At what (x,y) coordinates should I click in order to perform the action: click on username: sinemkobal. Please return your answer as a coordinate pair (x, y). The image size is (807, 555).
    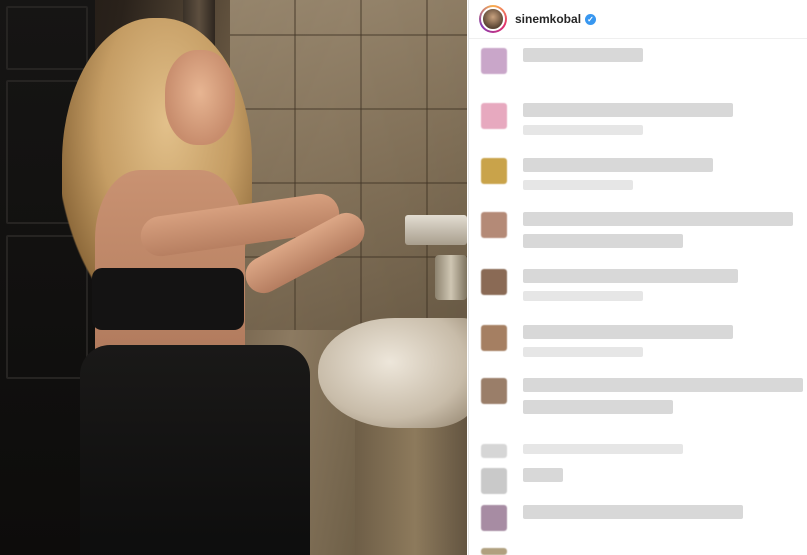
    Looking at the image, I should click on (548, 19).